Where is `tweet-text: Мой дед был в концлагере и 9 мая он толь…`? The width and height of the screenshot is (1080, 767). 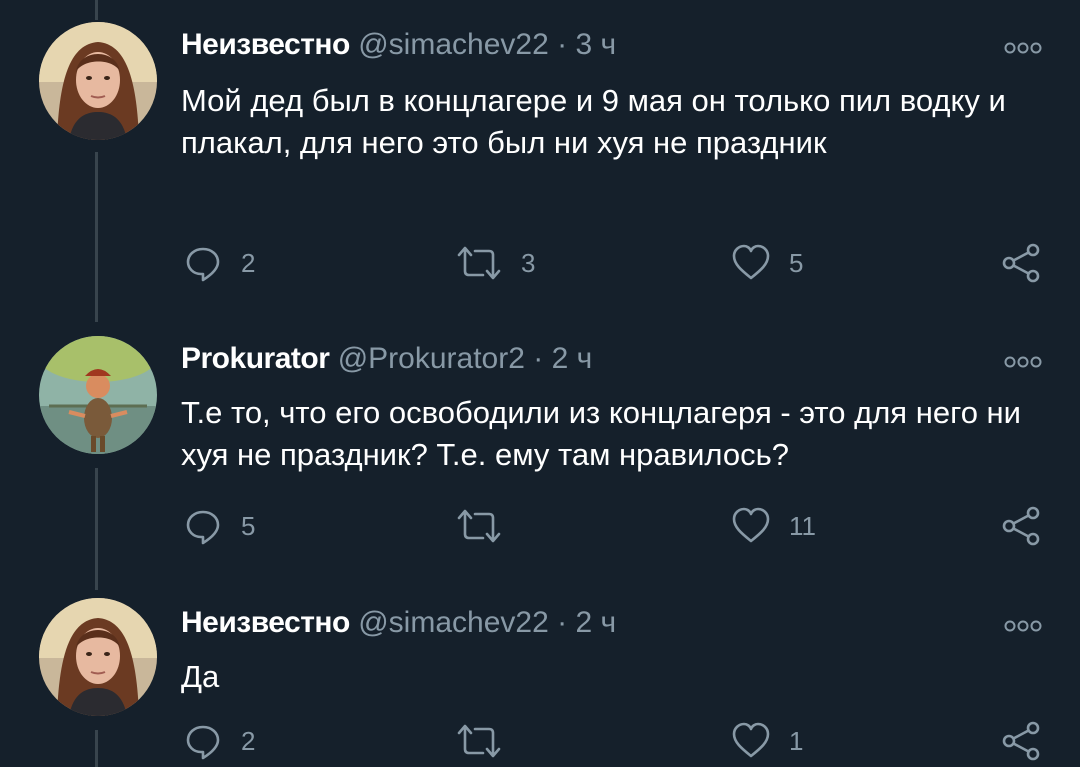
tweet-text: Мой дед был в концлагере и 9 мая он толь… is located at coordinates (593, 121).